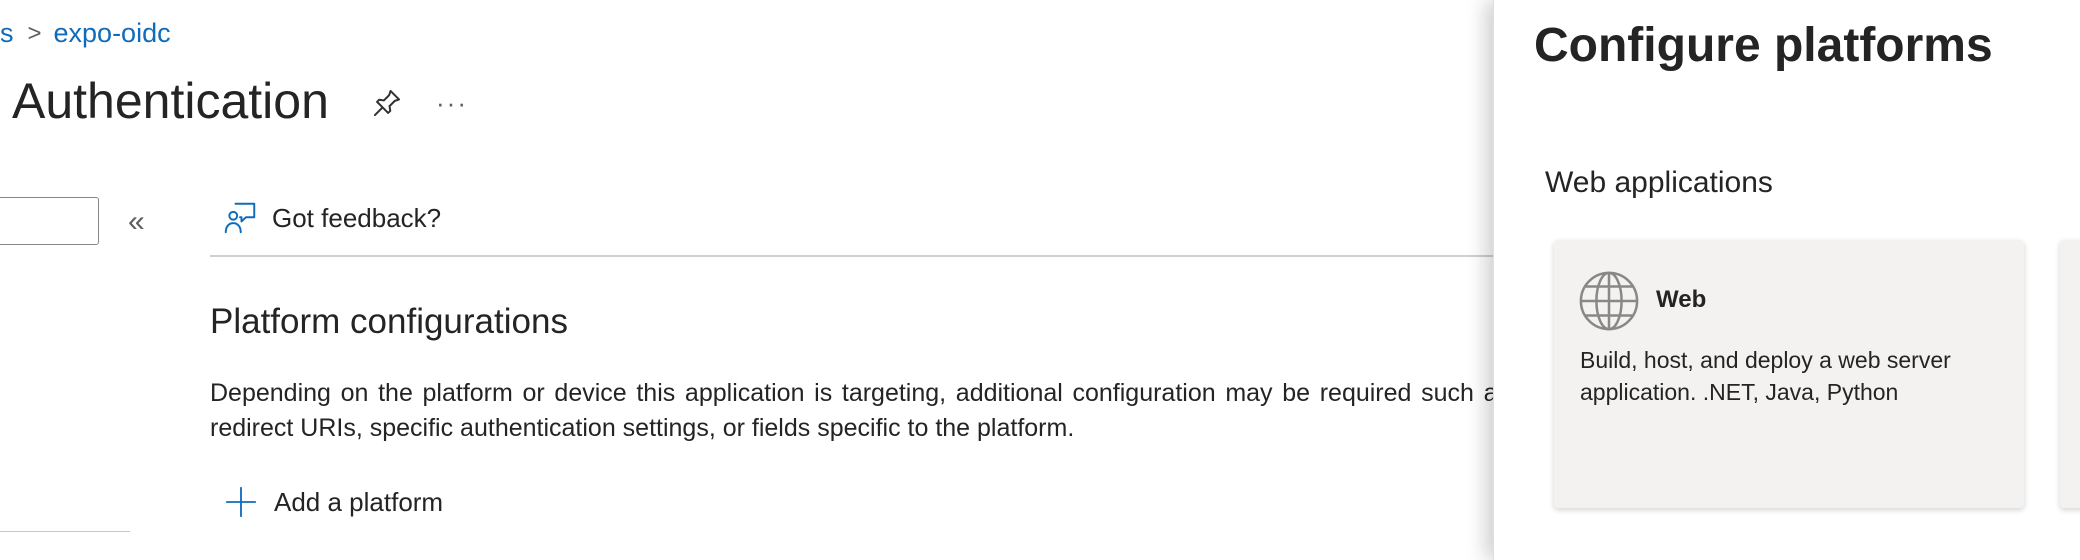 Image resolution: width=2080 pixels, height=560 pixels. Describe the element at coordinates (1609, 301) in the screenshot. I see `globe-icon` at that location.